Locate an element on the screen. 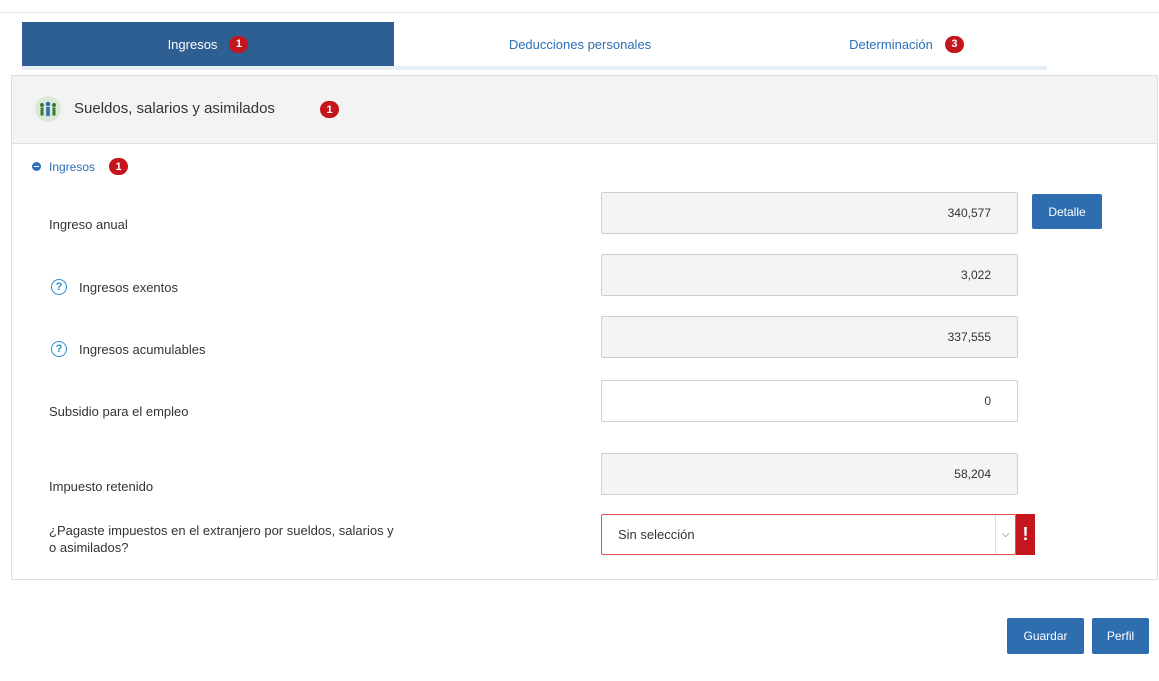 This screenshot has width=1159, height=681. subsection-label: Ingresos is located at coordinates (72, 166).